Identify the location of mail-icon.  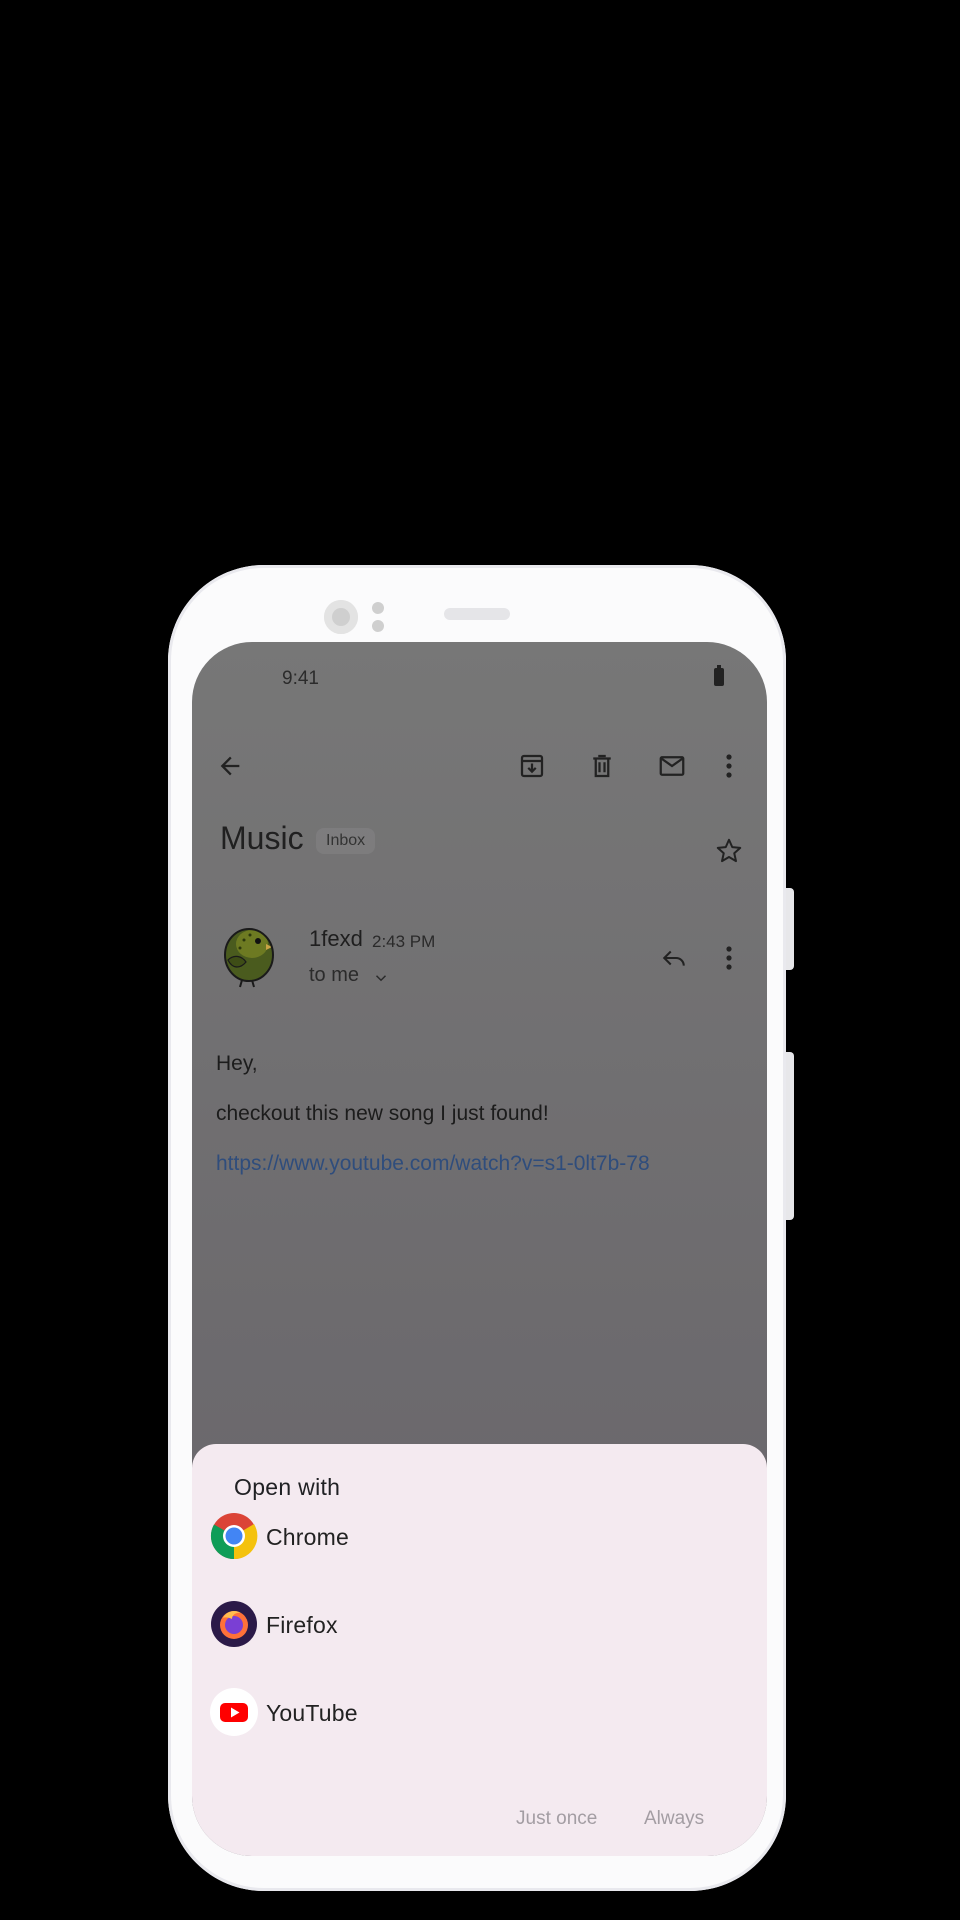
(672, 766).